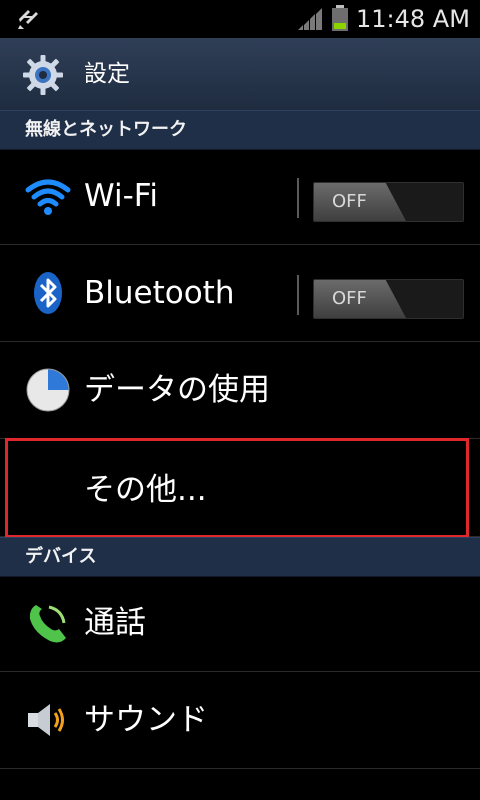 The width and height of the screenshot is (480, 800). I want to click on usb-debug-icon, so click(28, 19).